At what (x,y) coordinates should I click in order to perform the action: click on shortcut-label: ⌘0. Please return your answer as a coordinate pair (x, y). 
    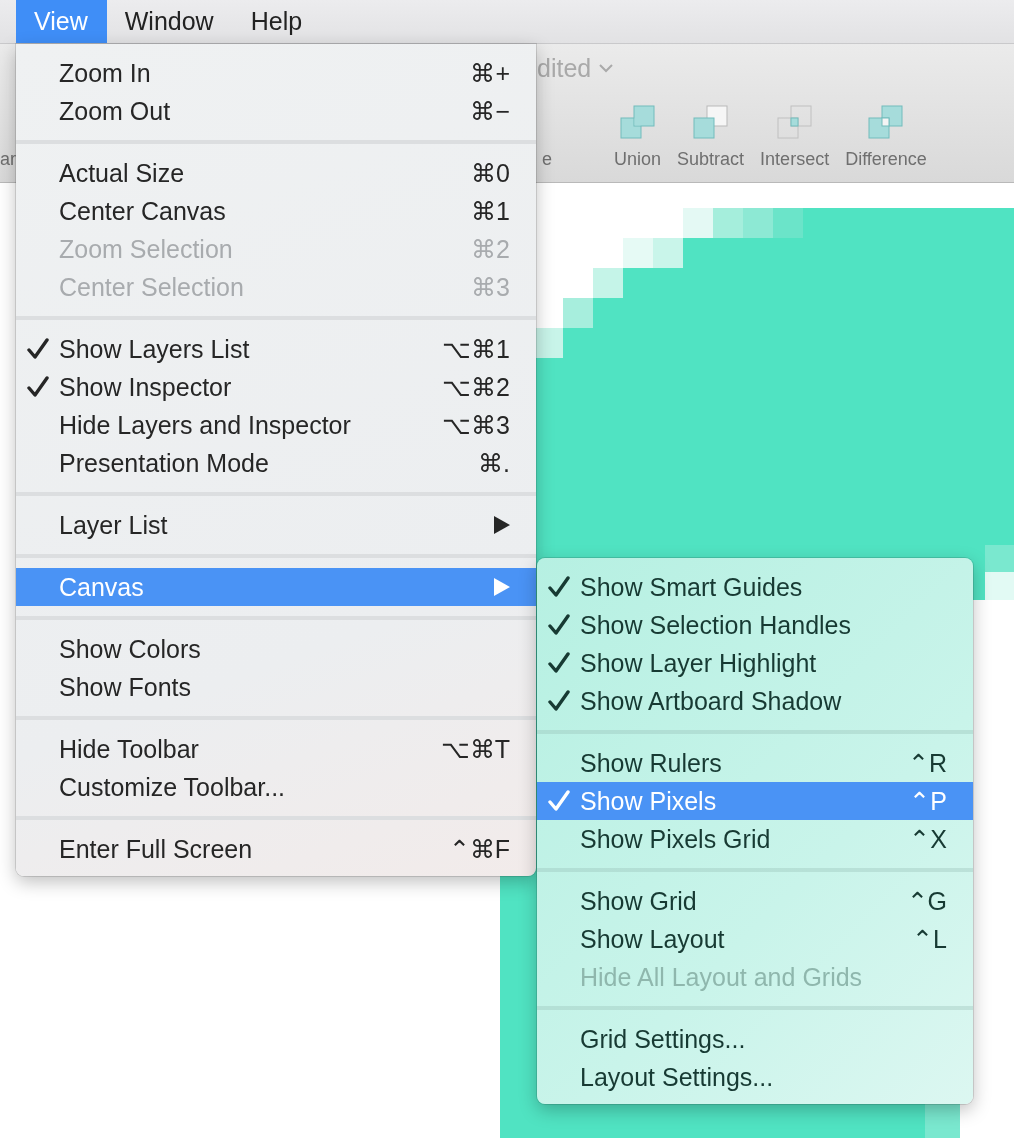
    Looking at the image, I should click on (490, 173).